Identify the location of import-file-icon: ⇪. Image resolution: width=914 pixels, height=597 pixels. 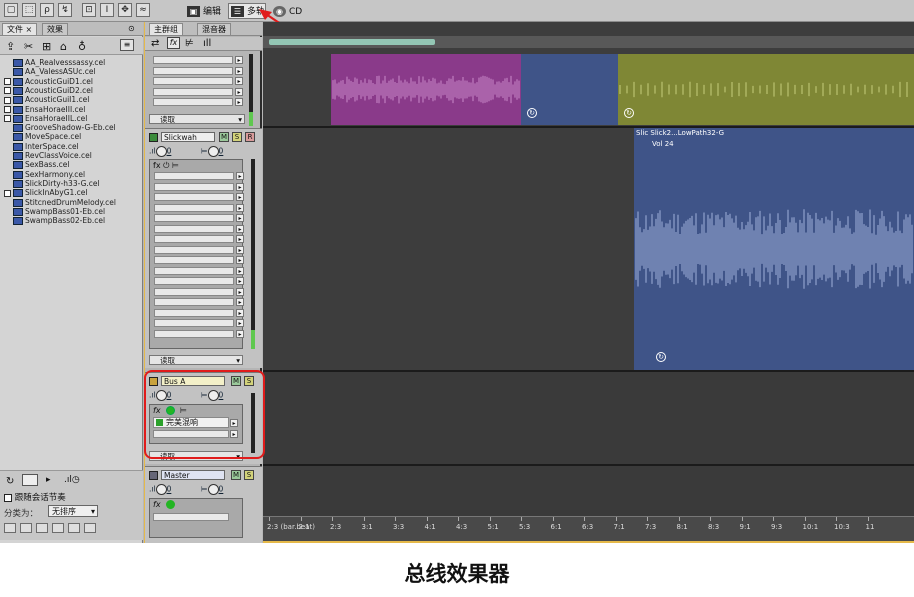
(10, 46).